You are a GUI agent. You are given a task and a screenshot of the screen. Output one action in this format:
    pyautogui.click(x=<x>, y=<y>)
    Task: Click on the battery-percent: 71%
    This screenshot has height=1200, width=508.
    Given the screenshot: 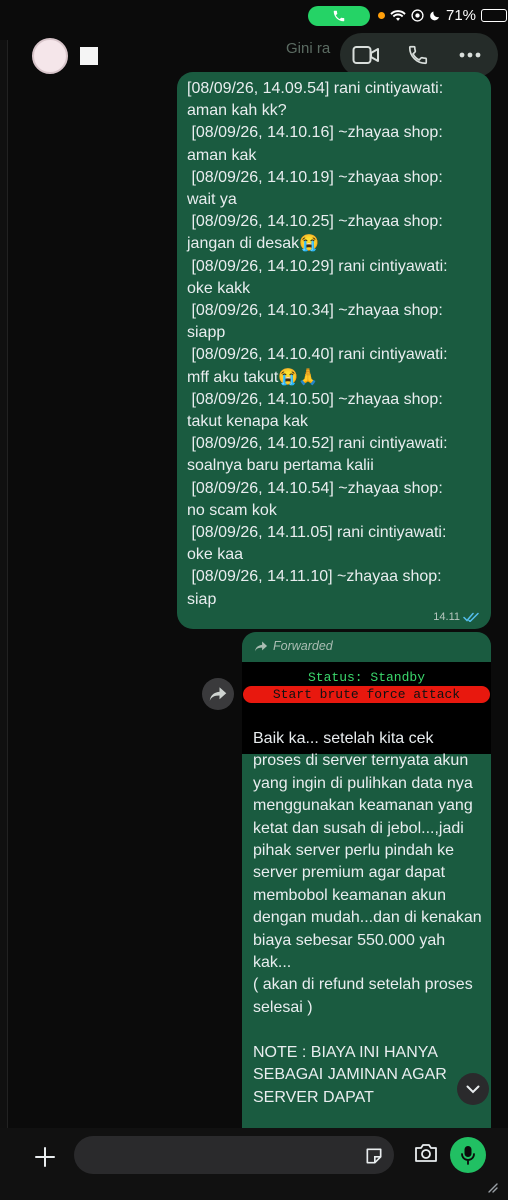 What is the action you would take?
    pyautogui.click(x=461, y=15)
    